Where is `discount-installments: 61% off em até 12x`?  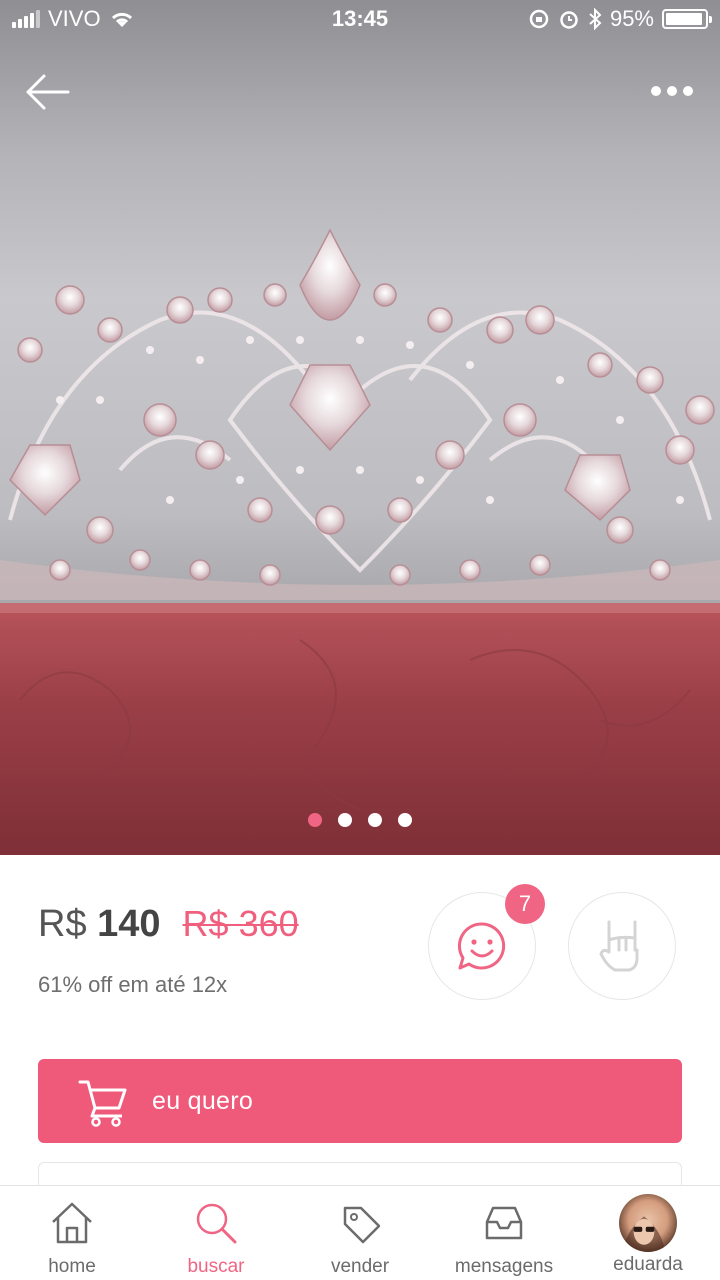
discount-installments: 61% off em até 12x is located at coordinates (133, 984).